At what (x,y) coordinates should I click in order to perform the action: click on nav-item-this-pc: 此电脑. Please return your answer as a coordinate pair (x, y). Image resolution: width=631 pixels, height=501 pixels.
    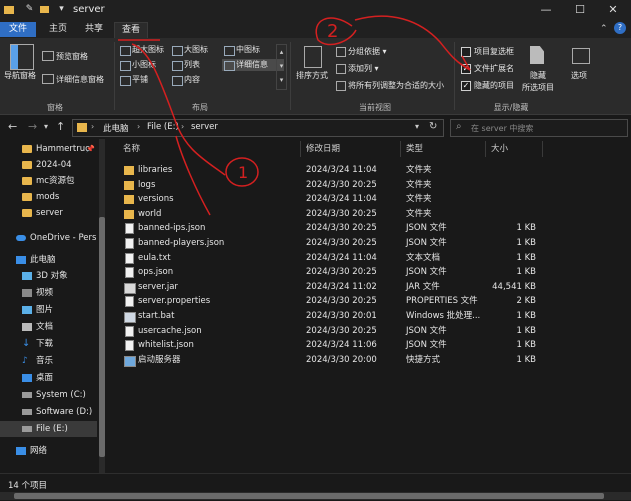
    Looking at the image, I should click on (48, 260).